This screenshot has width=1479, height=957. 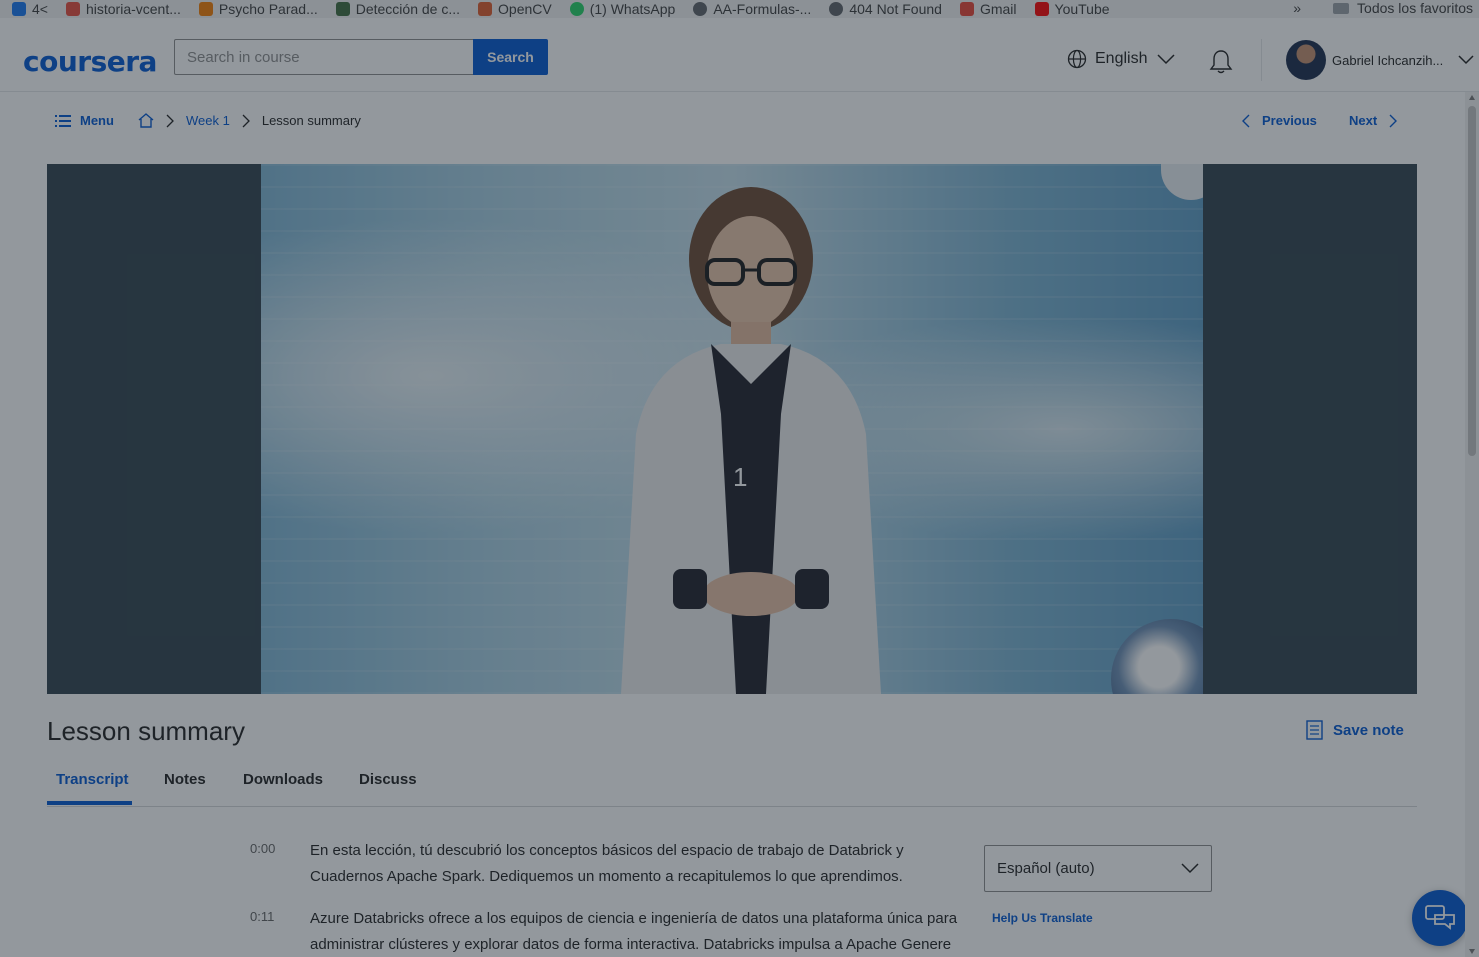 I want to click on search-input, so click(x=324, y=57).